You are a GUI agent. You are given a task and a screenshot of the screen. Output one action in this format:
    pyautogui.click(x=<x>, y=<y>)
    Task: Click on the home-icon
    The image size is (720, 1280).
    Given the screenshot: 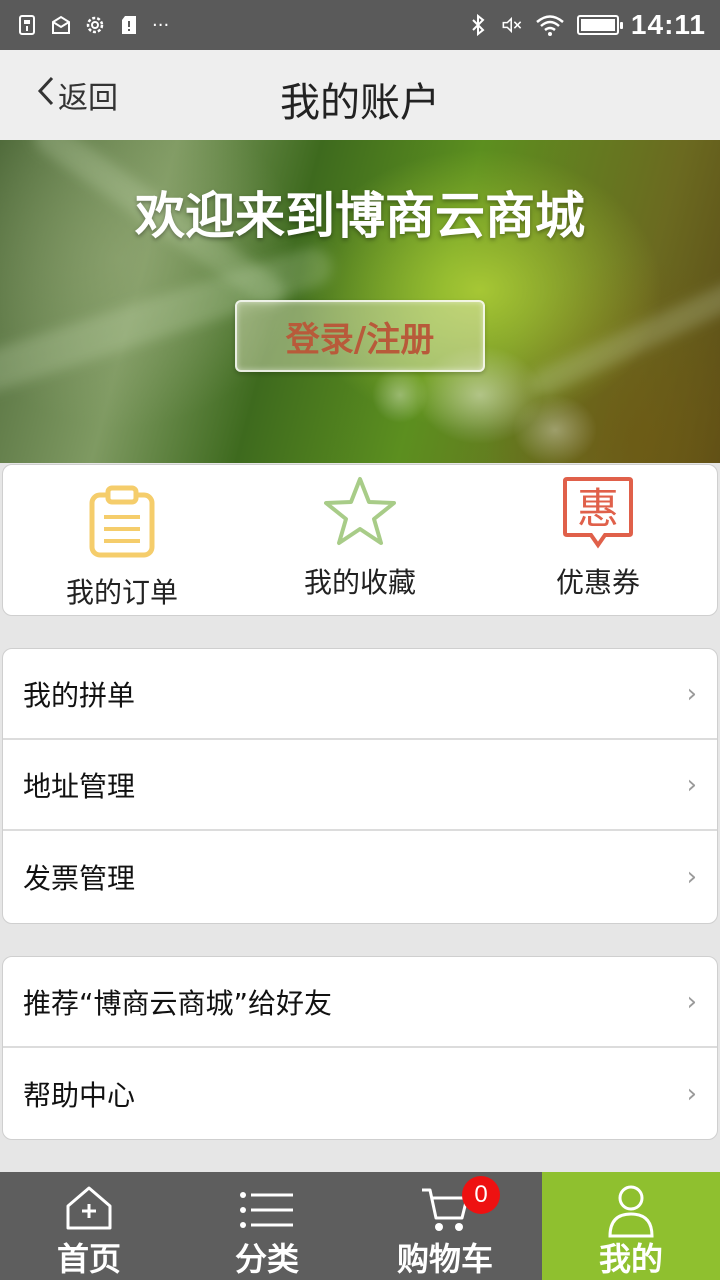 What is the action you would take?
    pyautogui.click(x=89, y=1210)
    